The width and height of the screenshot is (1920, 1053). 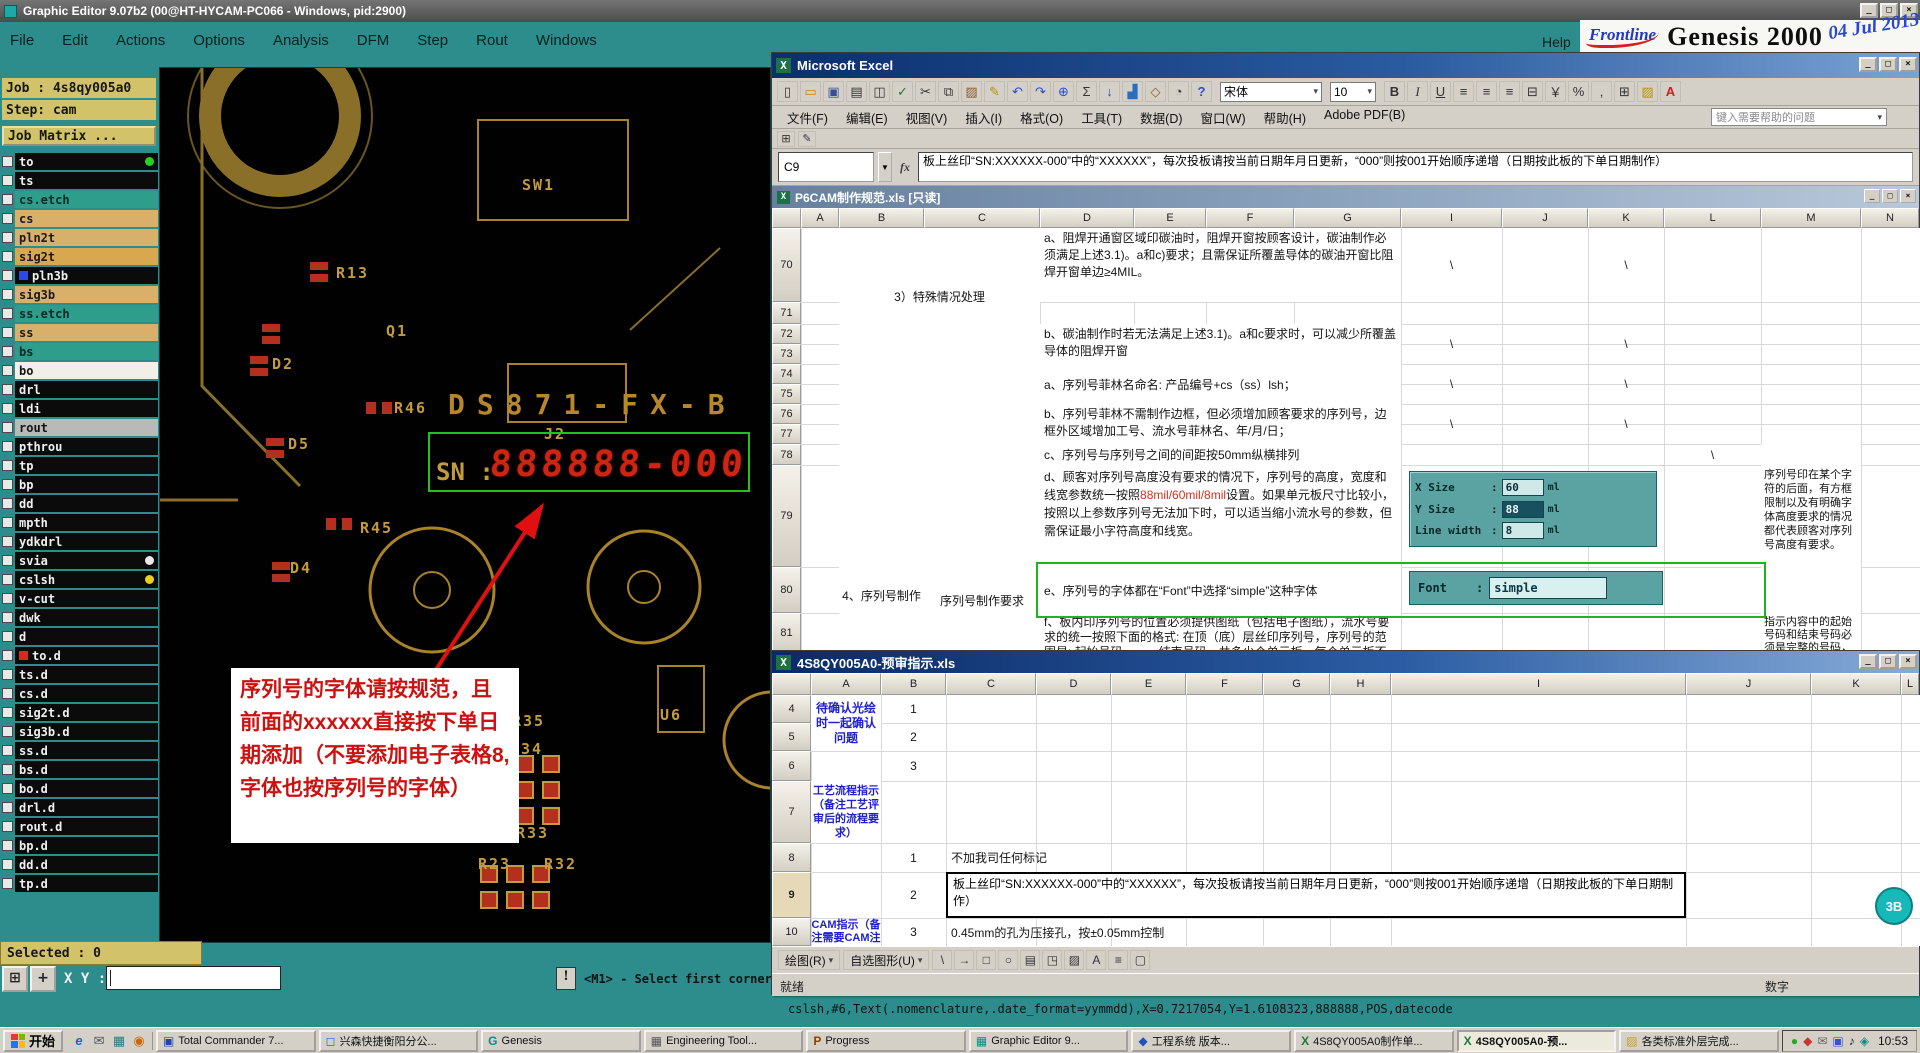 What do you see at coordinates (867, 117) in the screenshot?
I see `excel-menu-item: 编辑(E)` at bounding box center [867, 117].